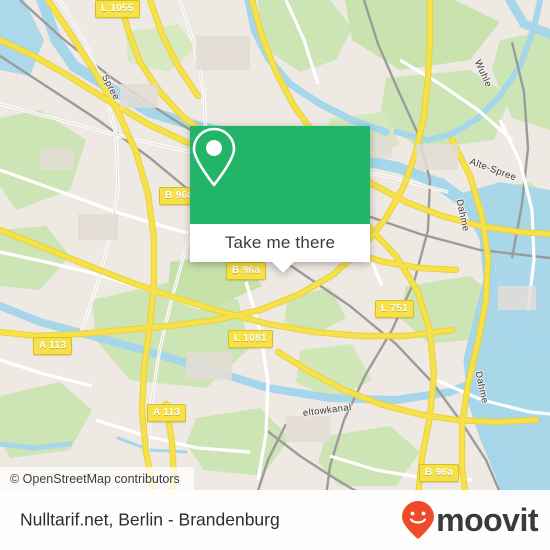 The image size is (550, 550). I want to click on osm-attribution-label: © OpenStreetMap contributors, so click(95, 479).